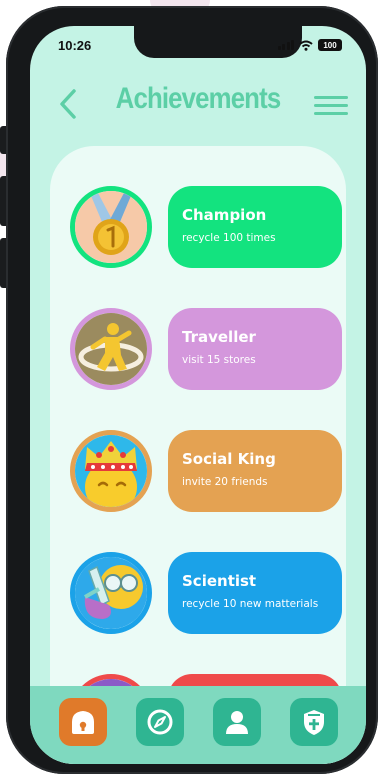  I want to click on achievement-subtitle: invite 20 friends, so click(225, 482).